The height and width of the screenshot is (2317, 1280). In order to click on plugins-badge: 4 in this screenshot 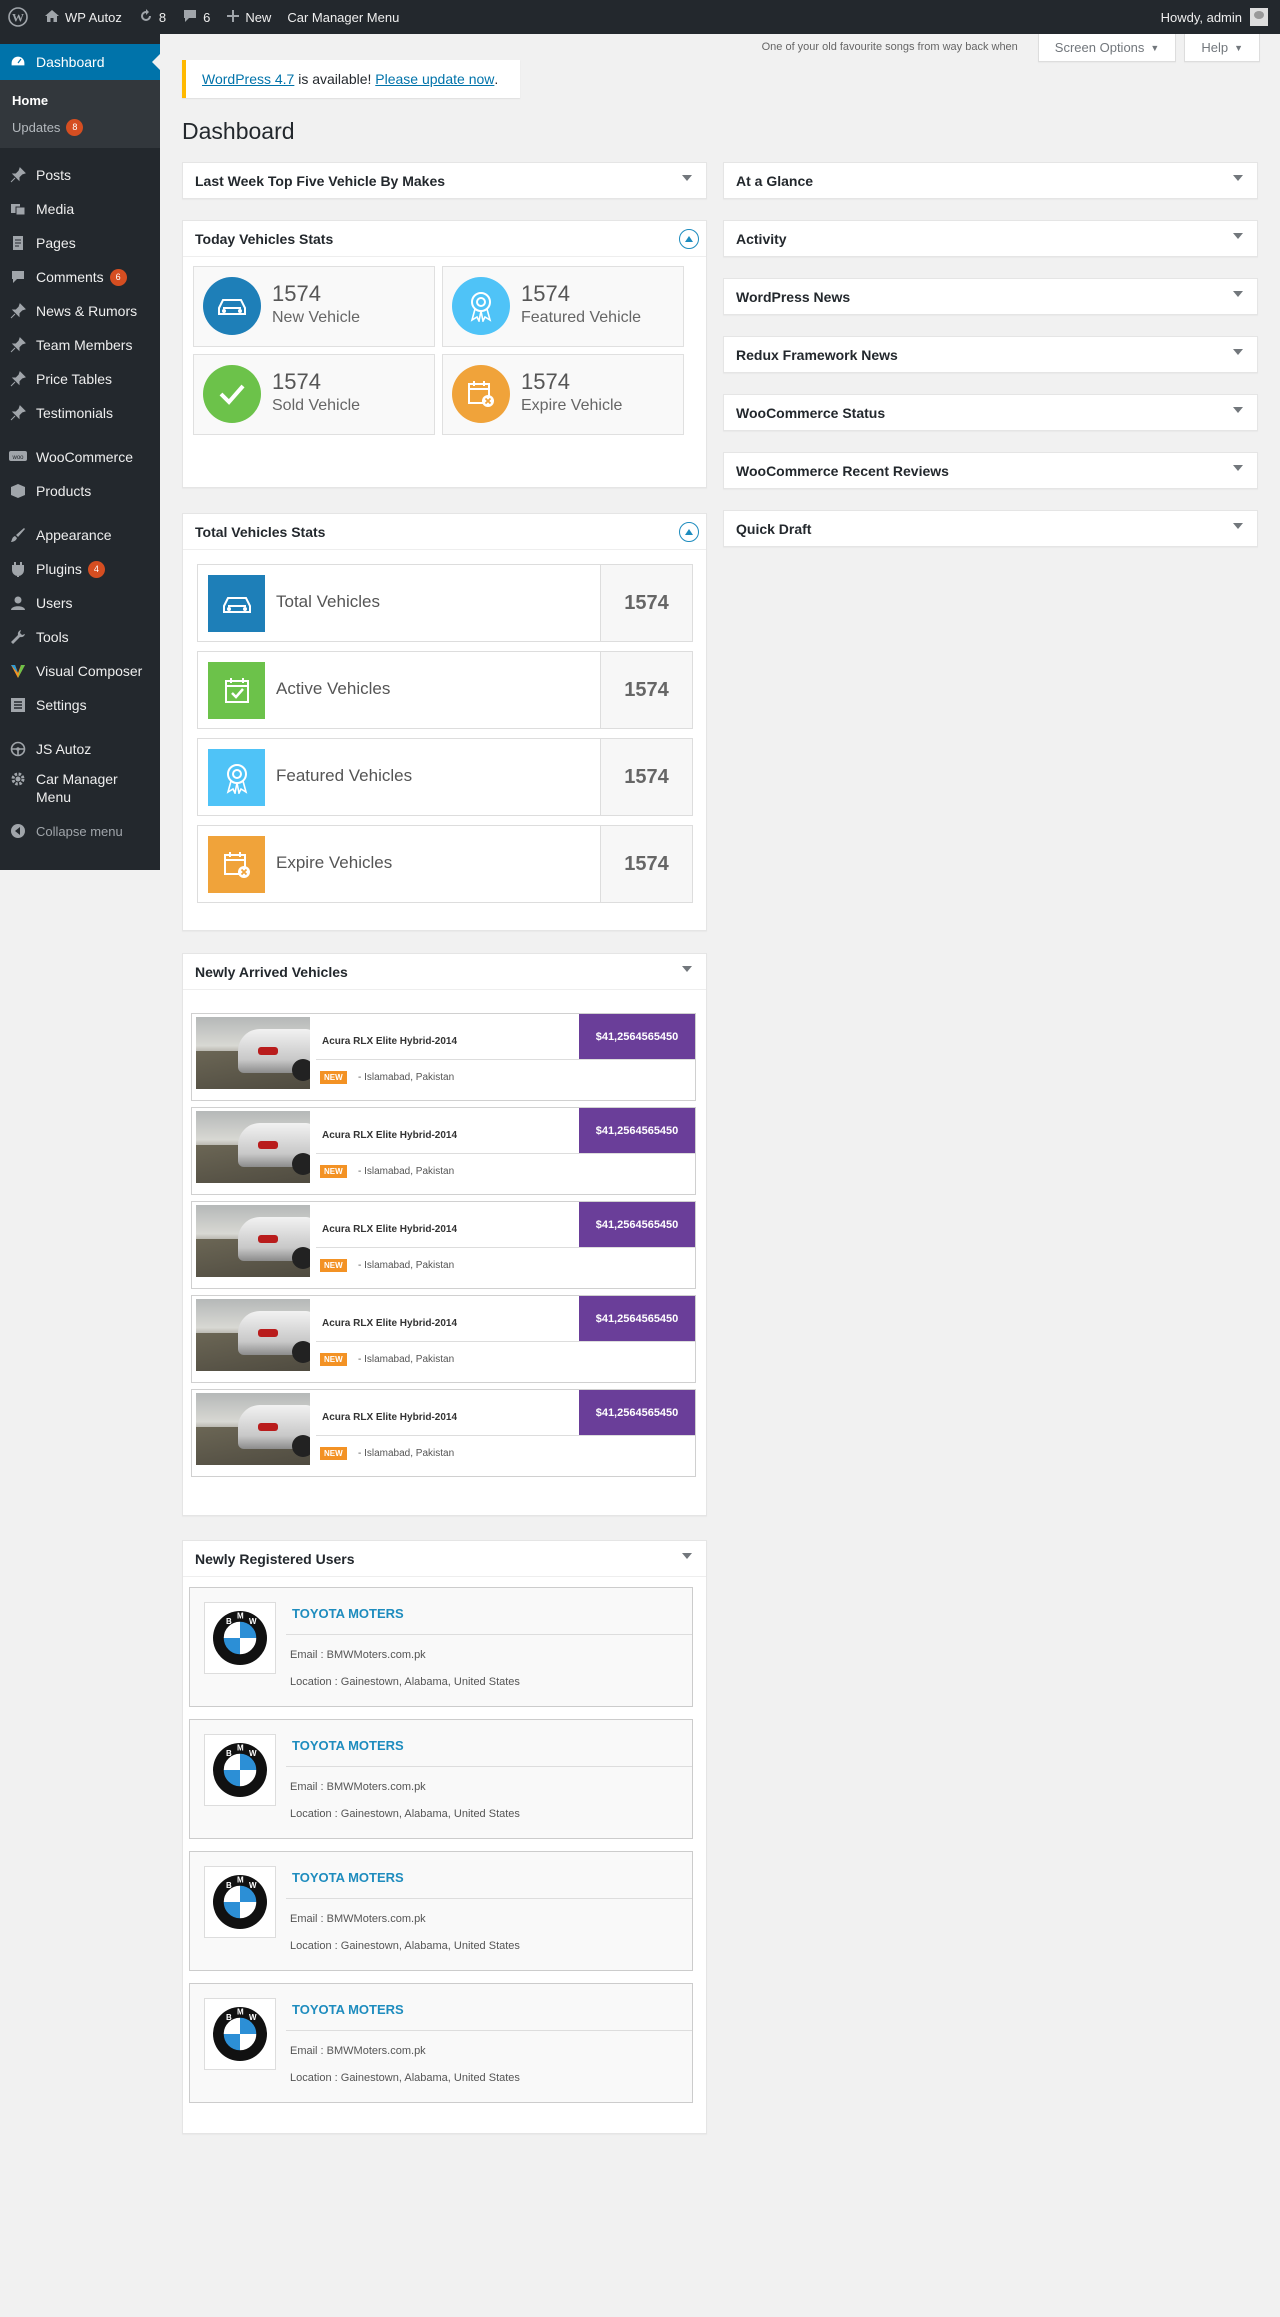, I will do `click(96, 569)`.